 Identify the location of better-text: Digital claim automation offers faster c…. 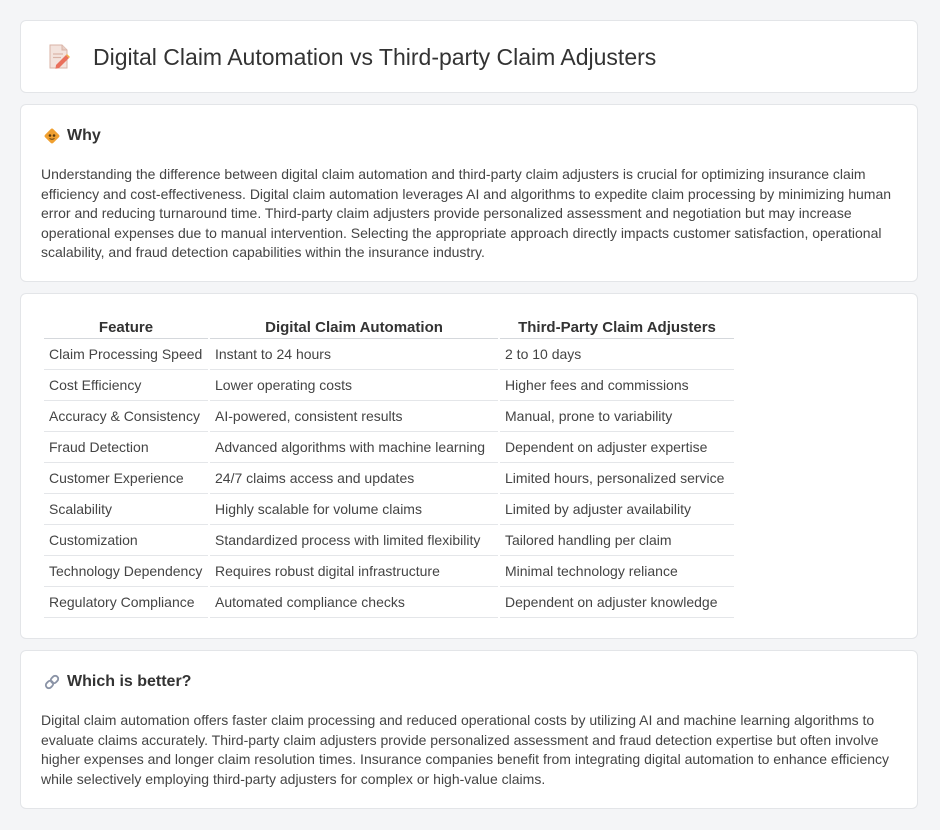
(465, 749).